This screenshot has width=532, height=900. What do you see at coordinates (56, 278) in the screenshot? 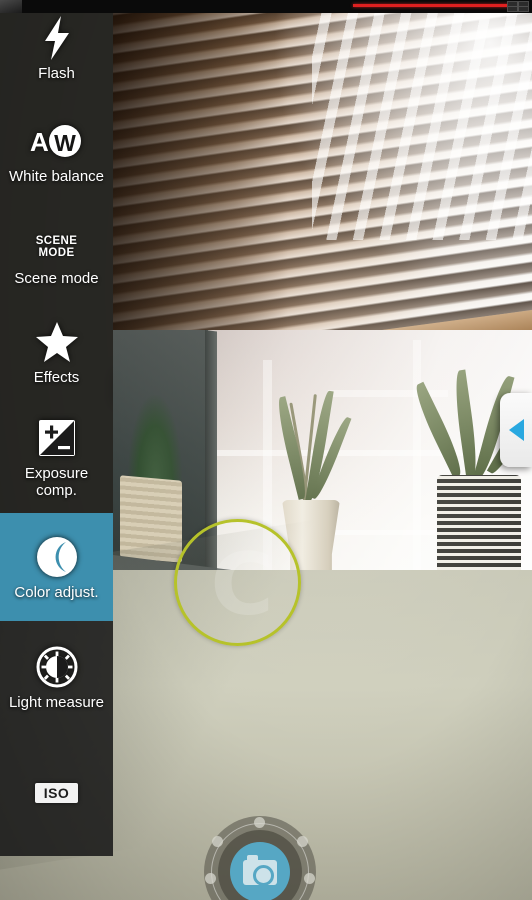
I see `sidebar-label-scene-mode: Scene mode` at bounding box center [56, 278].